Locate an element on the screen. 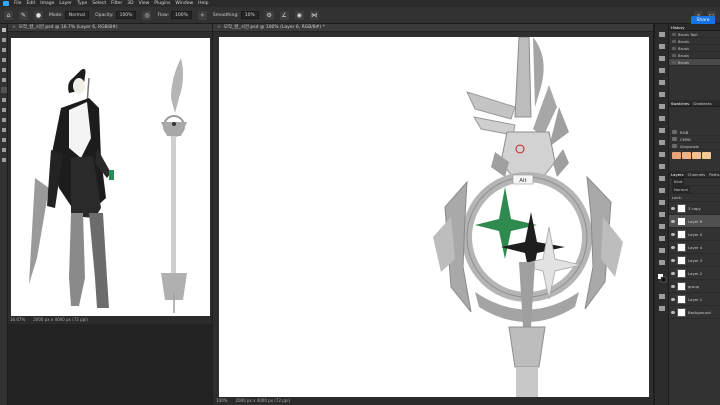  layers-blend-row: Normal is located at coordinates (694, 190).